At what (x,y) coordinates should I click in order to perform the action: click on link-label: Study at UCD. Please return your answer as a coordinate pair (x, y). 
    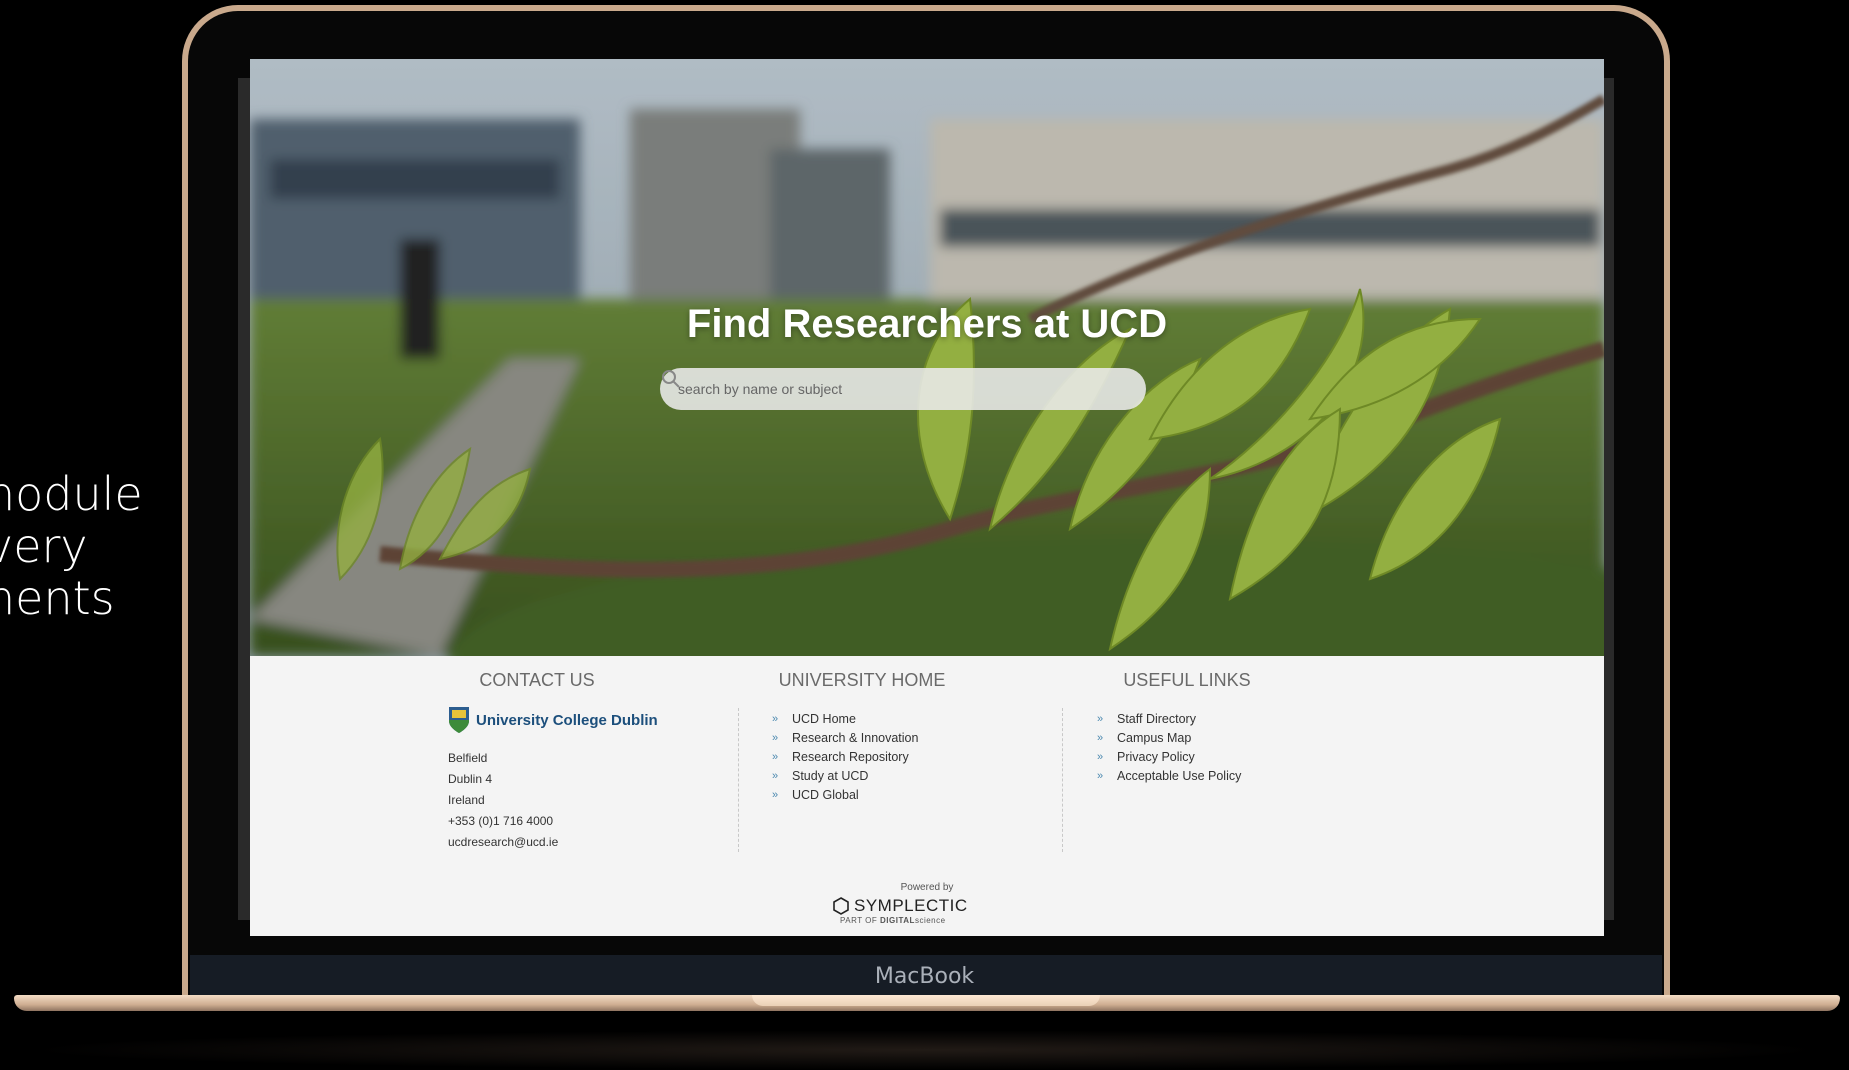
    Looking at the image, I should click on (830, 776).